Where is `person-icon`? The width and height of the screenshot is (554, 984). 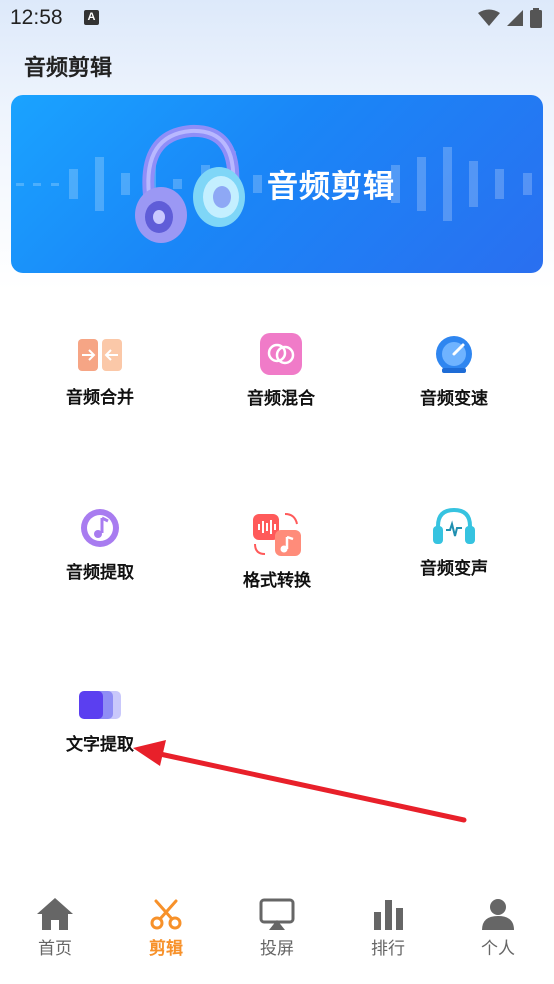 person-icon is located at coordinates (498, 914).